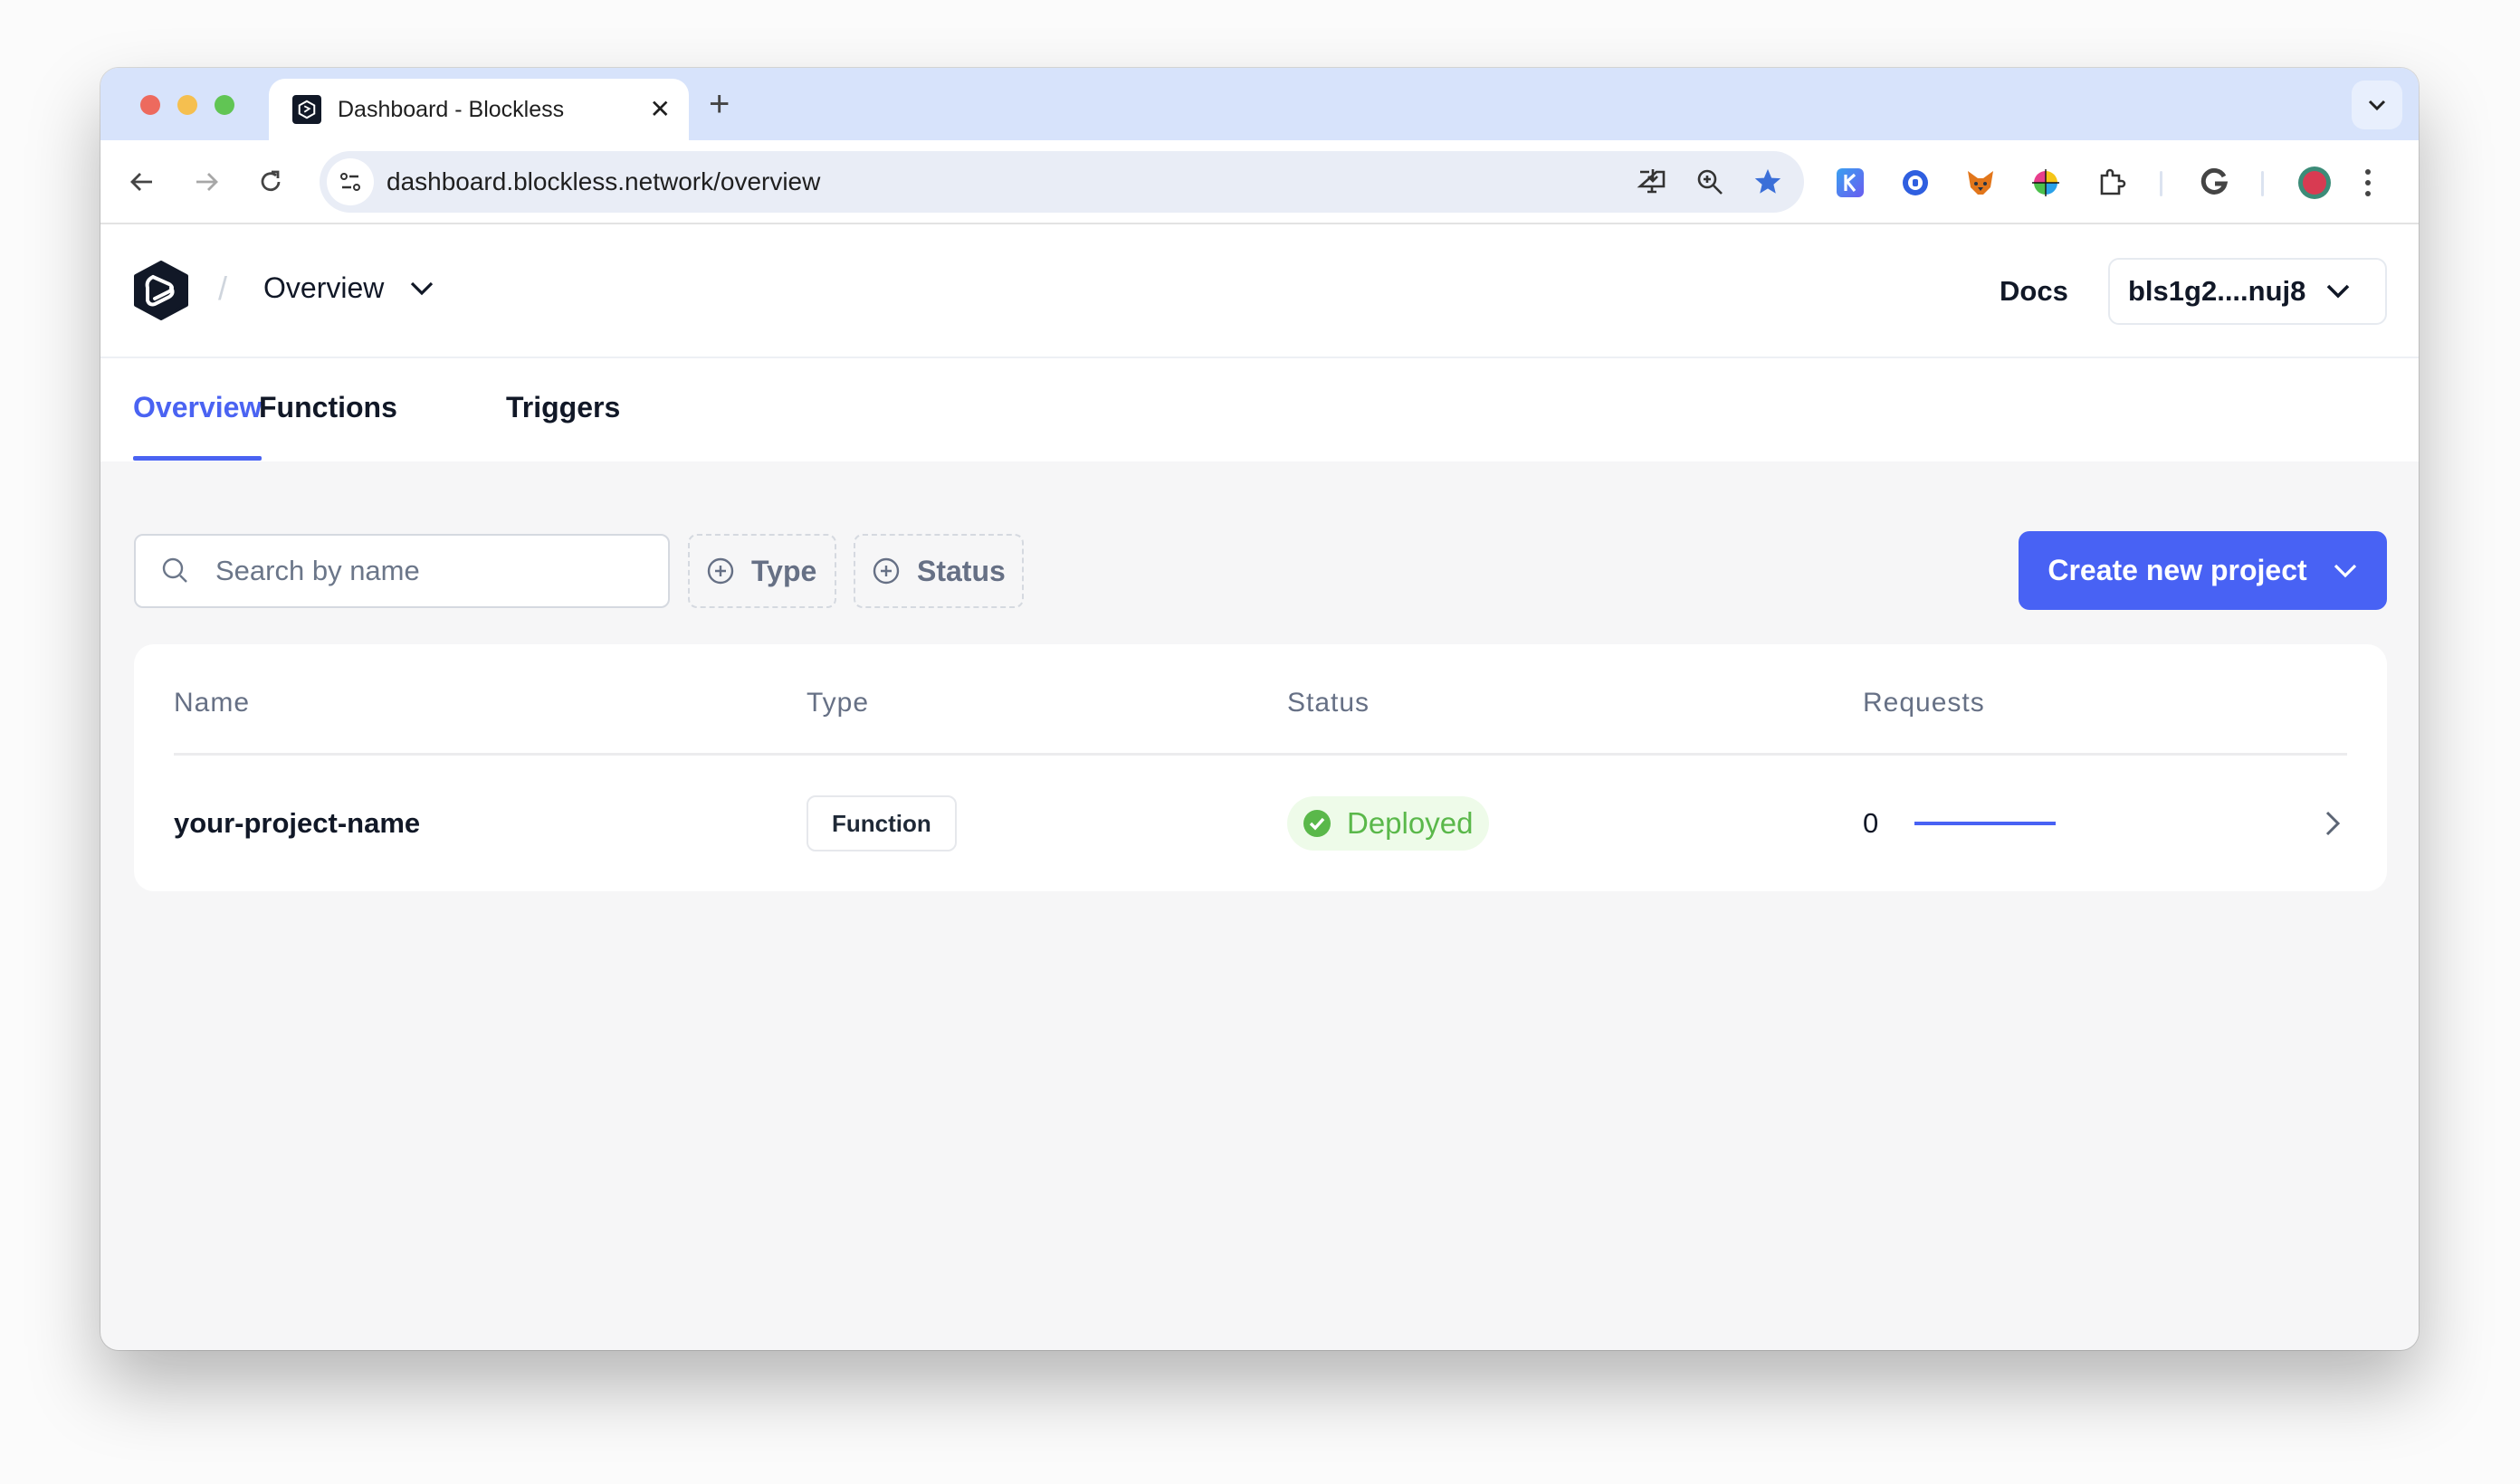 This screenshot has height=1484, width=2520. I want to click on blue-circle-extension-icon, so click(1916, 183).